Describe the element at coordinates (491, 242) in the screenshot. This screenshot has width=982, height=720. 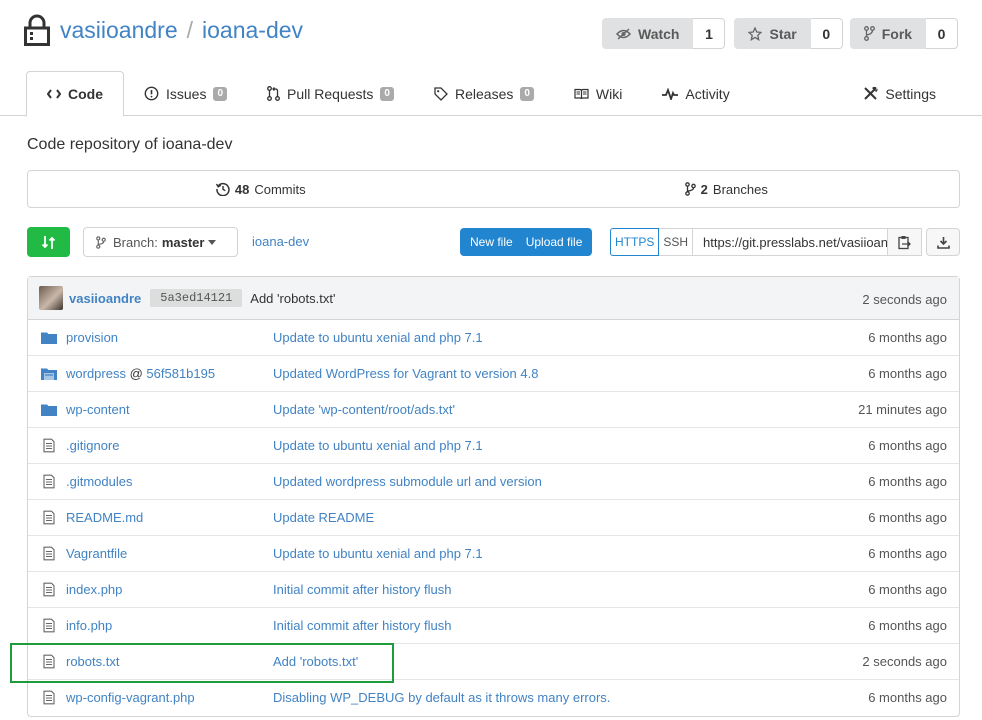
I see `new-file-button: New file` at that location.